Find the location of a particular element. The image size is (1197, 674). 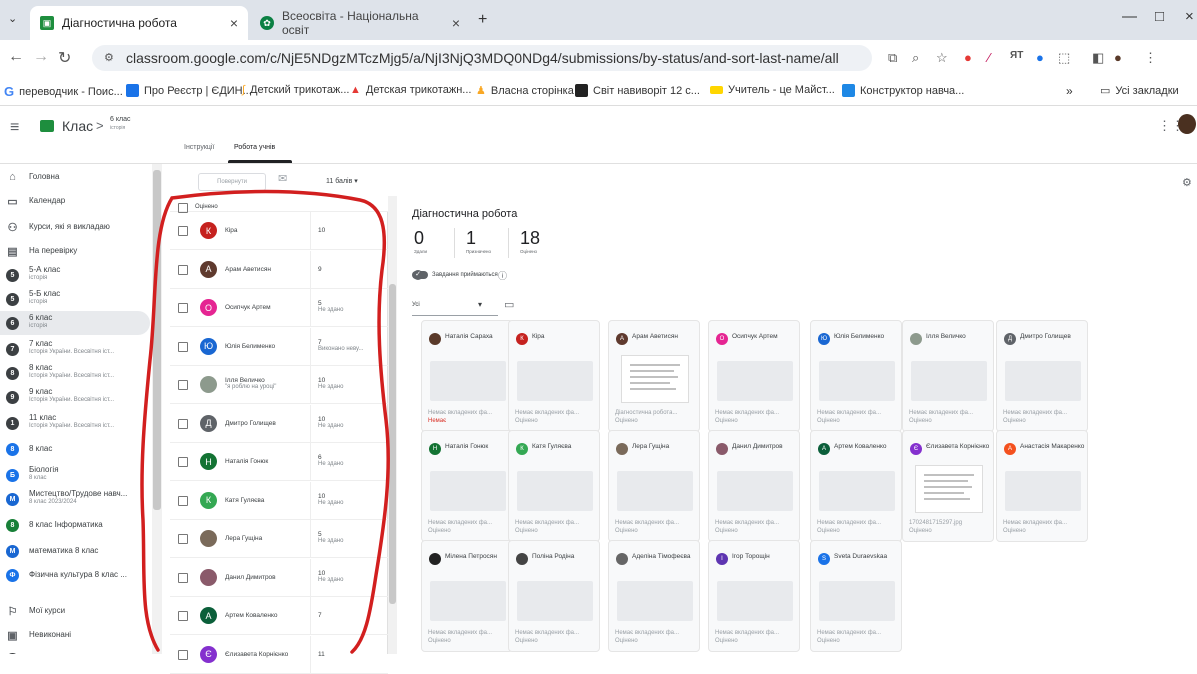

sidebar-item: ⌂ Головна is located at coordinates (75, 177).